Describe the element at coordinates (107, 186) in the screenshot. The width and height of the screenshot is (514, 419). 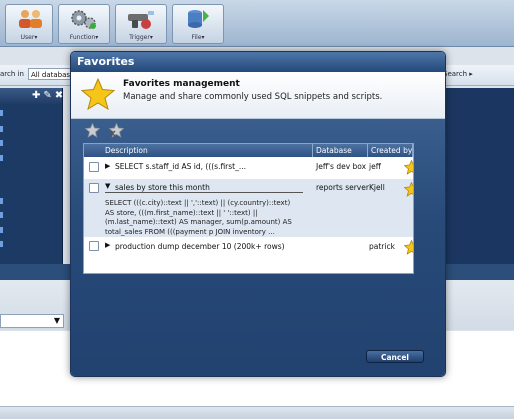
I see `collapse-arrow-icon: ▼` at that location.